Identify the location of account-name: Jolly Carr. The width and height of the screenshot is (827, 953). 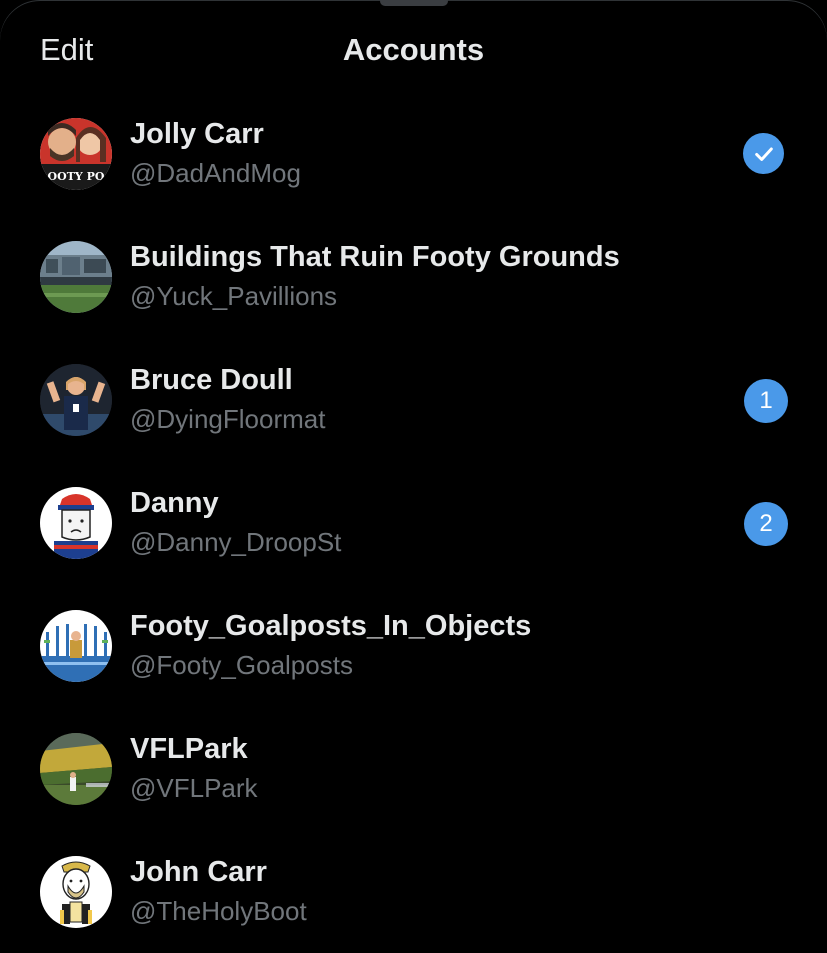
(197, 134).